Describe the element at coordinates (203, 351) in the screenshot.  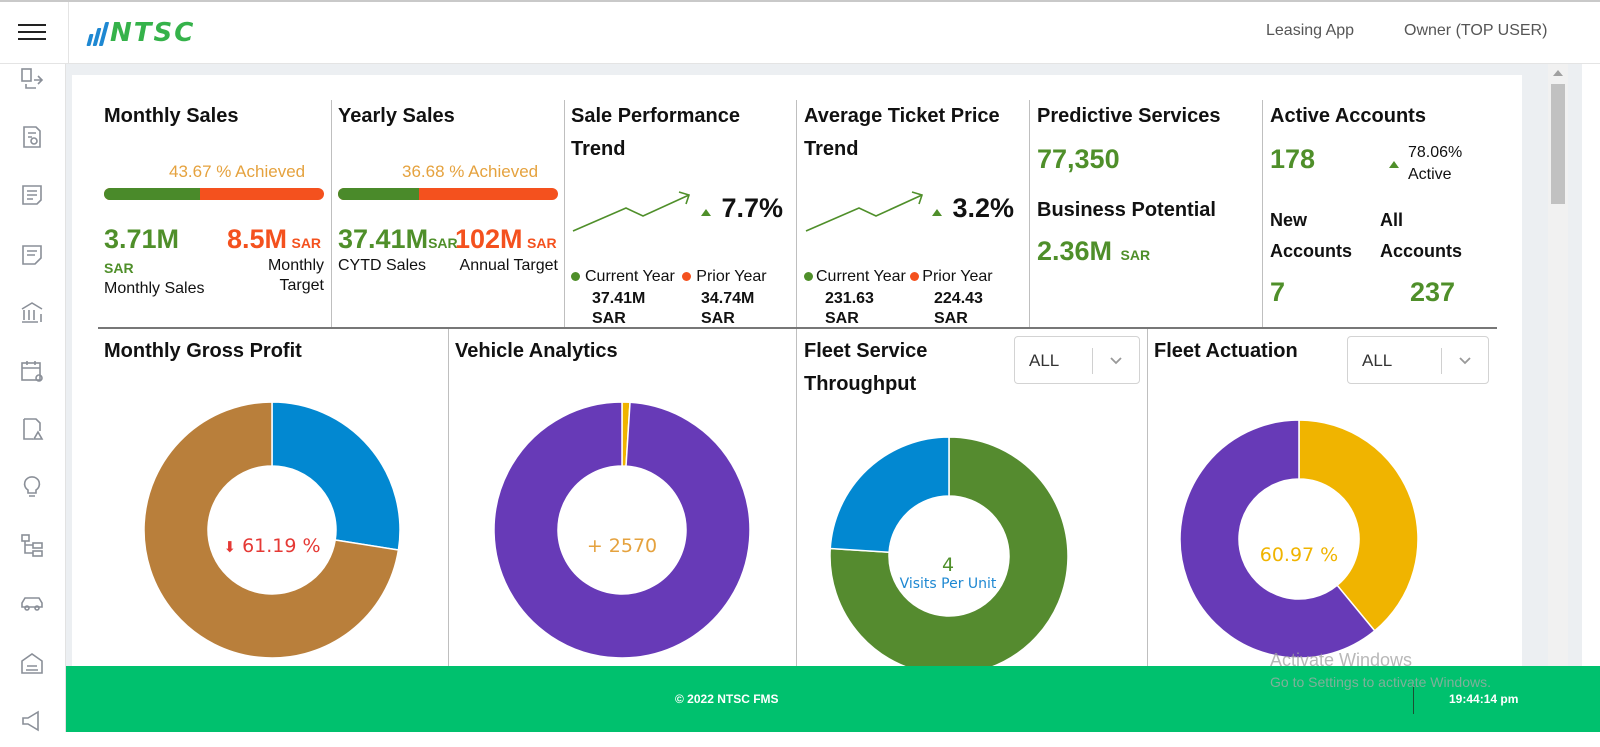
I see `gross-profit-title: Monthly Gross Profit` at that location.